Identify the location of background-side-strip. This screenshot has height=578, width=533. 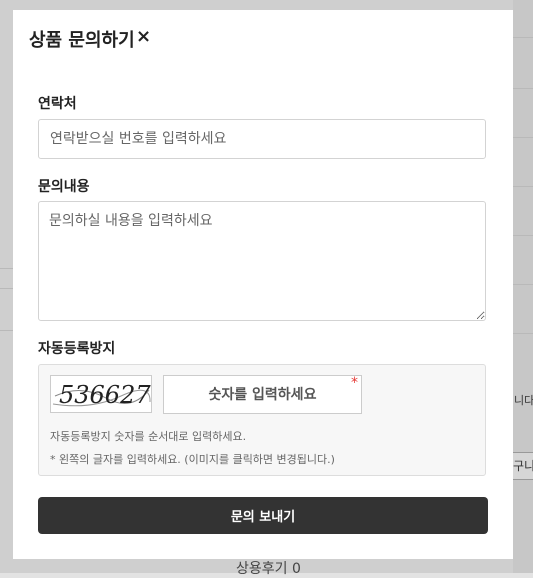
(523, 286).